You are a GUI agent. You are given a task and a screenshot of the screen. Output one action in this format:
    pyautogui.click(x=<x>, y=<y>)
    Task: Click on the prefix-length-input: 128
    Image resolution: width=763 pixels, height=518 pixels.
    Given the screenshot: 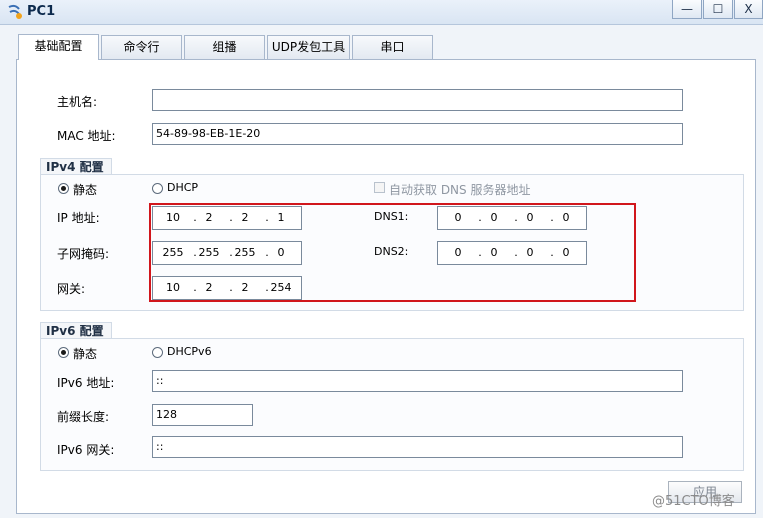 What is the action you would take?
    pyautogui.click(x=202, y=415)
    